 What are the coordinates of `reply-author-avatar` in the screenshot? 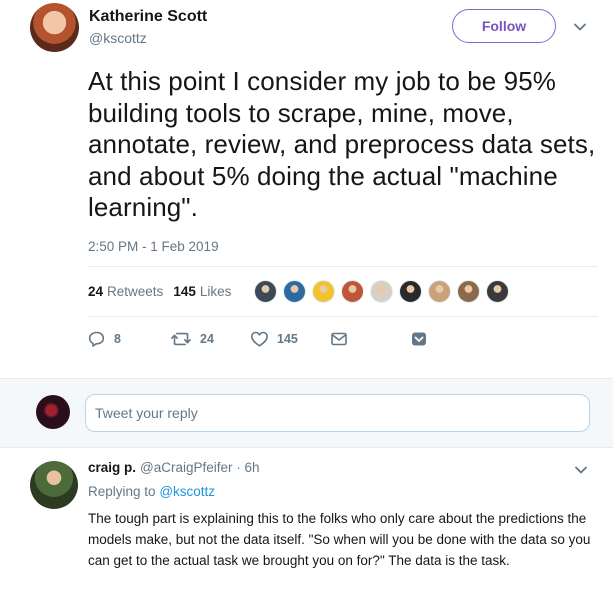 It's located at (54, 485).